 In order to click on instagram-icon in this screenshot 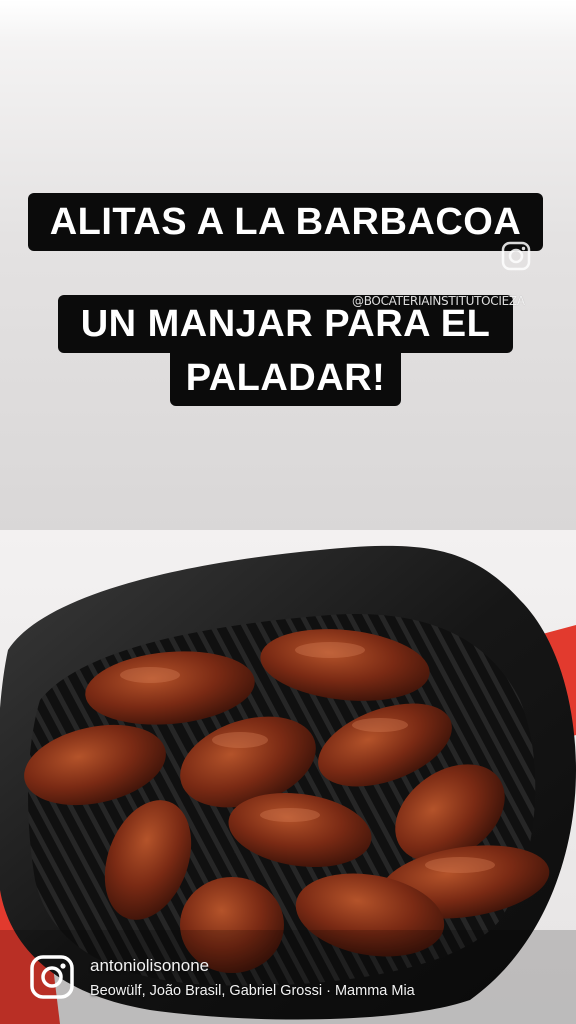, I will do `click(516, 256)`.